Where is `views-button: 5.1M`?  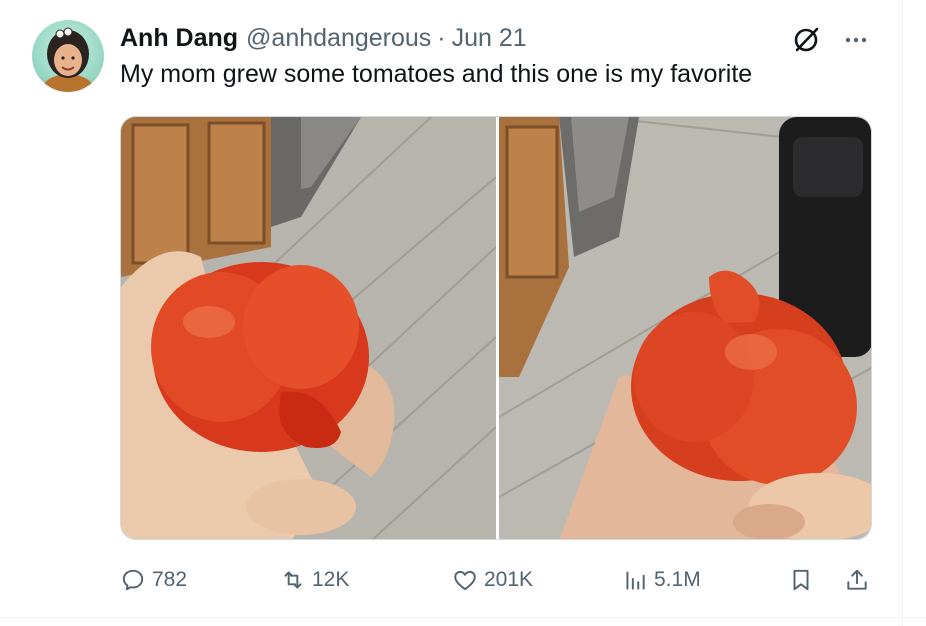
views-button: 5.1M is located at coordinates (661, 580).